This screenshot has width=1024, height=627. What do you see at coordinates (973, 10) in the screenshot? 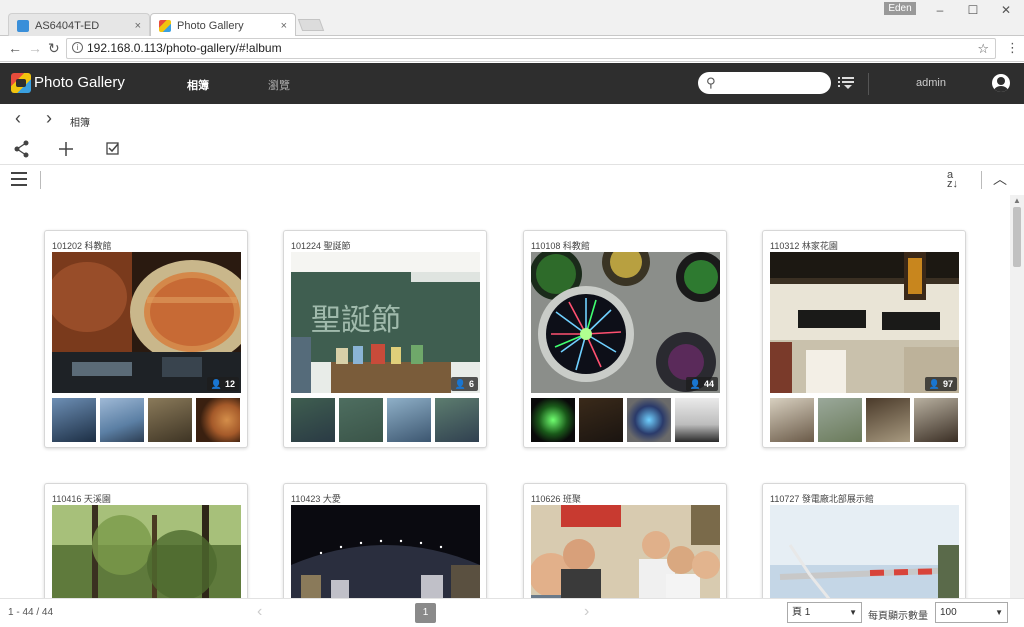
I see `maximize-icon: ☐` at bounding box center [973, 10].